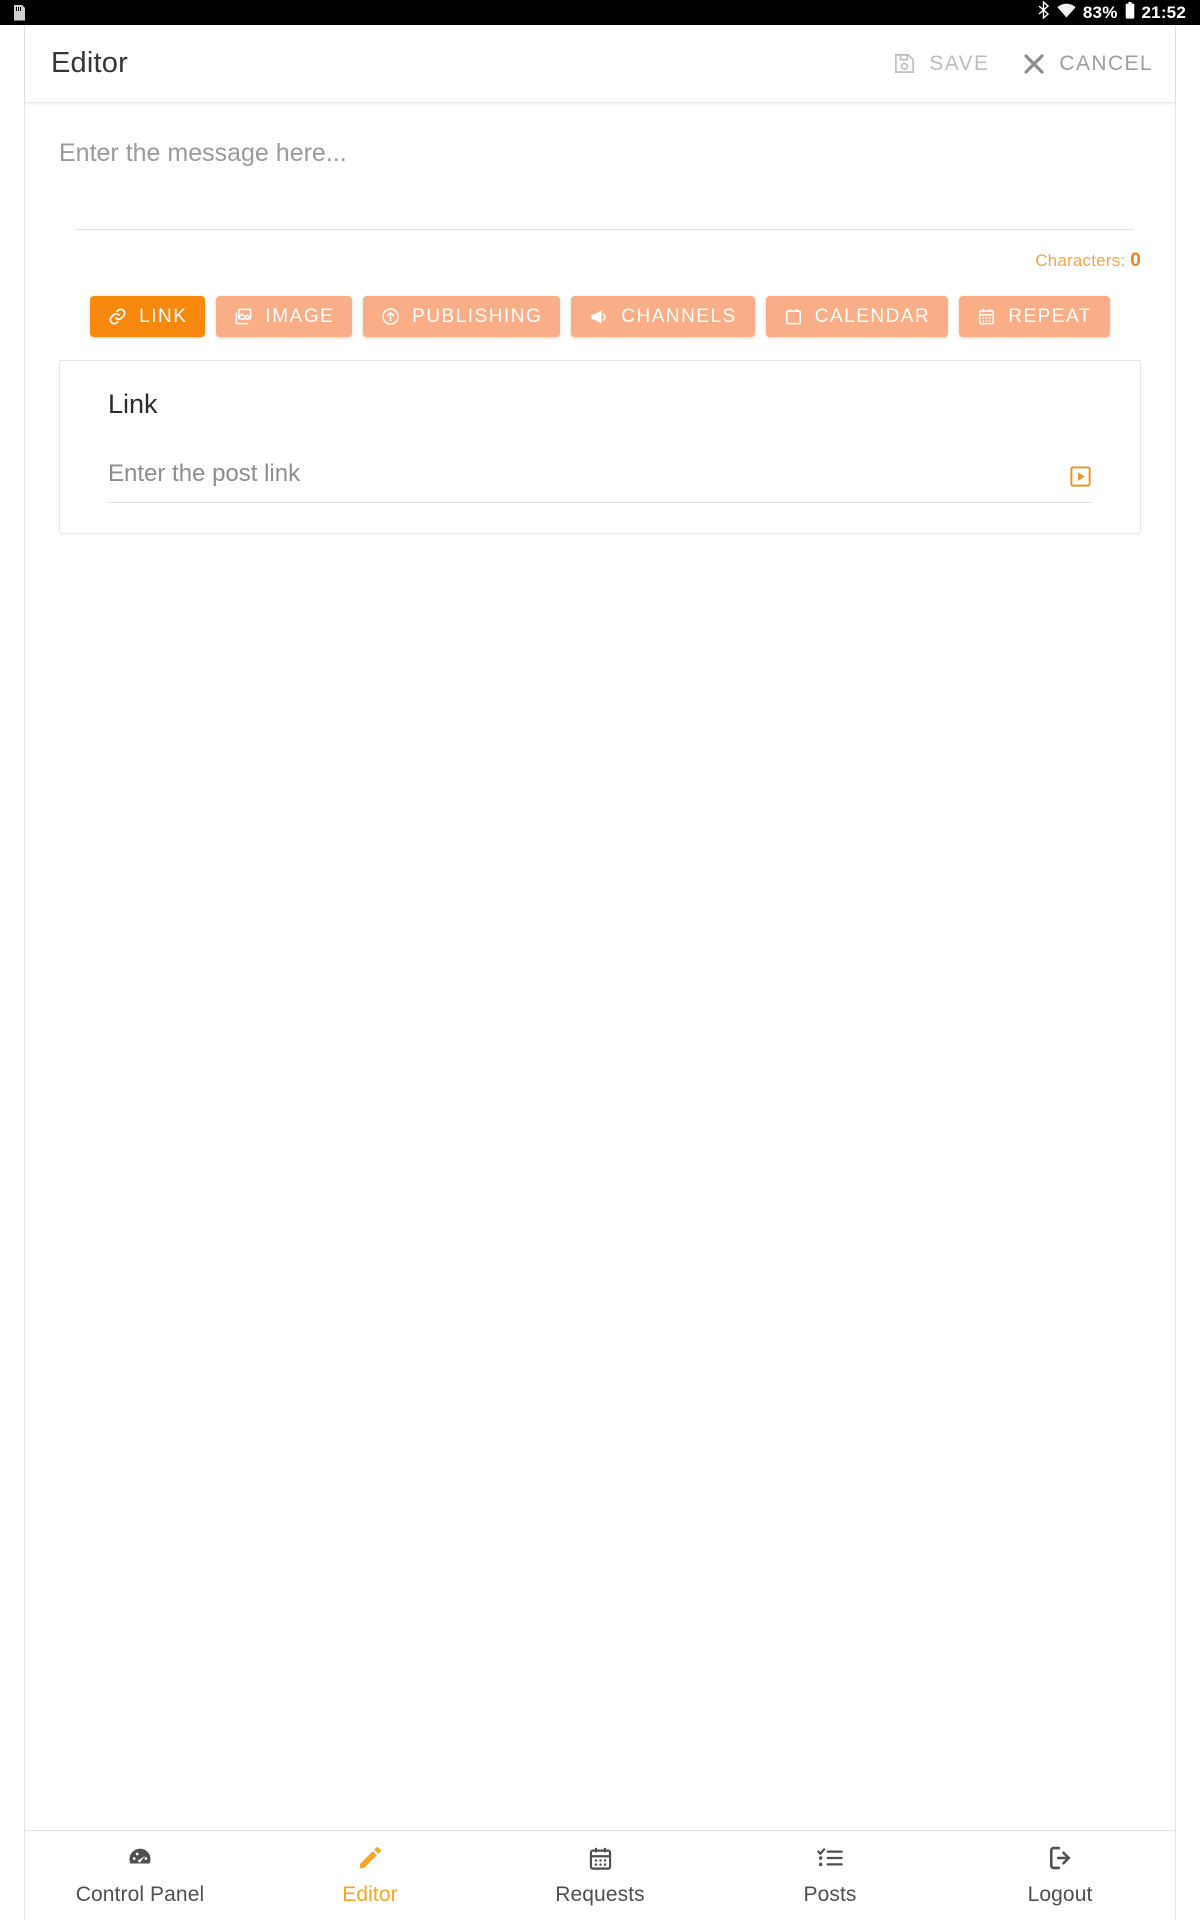 This screenshot has height=1920, width=1200. What do you see at coordinates (872, 316) in the screenshot?
I see `tab-calendar-label: CALENDAR` at bounding box center [872, 316].